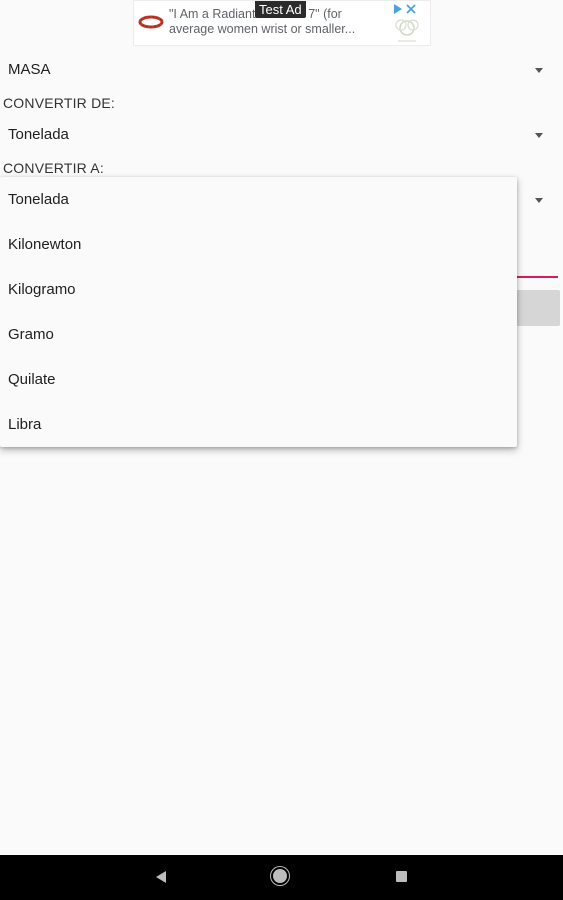 The height and width of the screenshot is (900, 563). What do you see at coordinates (45, 244) in the screenshot?
I see `dropdown-item-label: Kilonewton` at bounding box center [45, 244].